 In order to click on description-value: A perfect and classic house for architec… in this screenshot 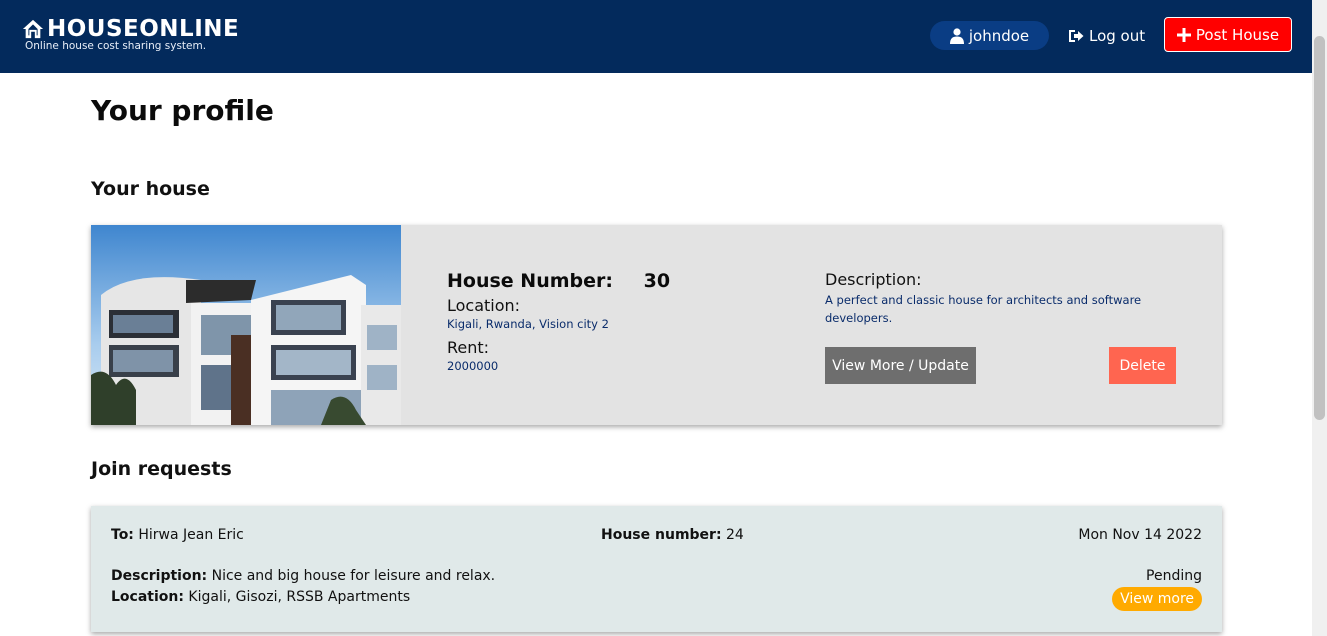, I will do `click(983, 309)`.